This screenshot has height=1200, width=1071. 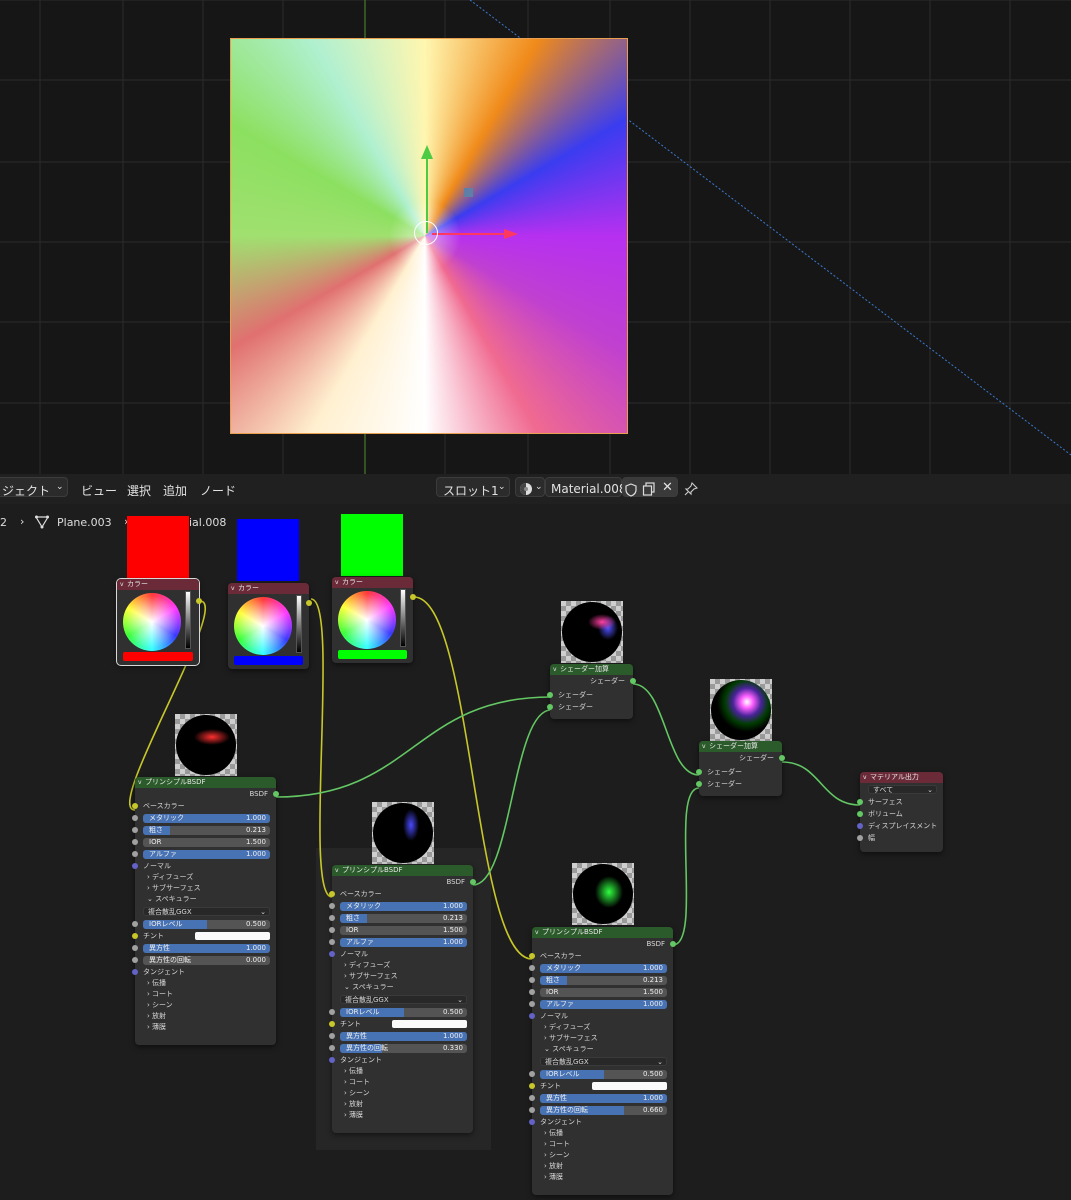 I want to click on metallic-field: メタリック 1.000, so click(x=603, y=968).